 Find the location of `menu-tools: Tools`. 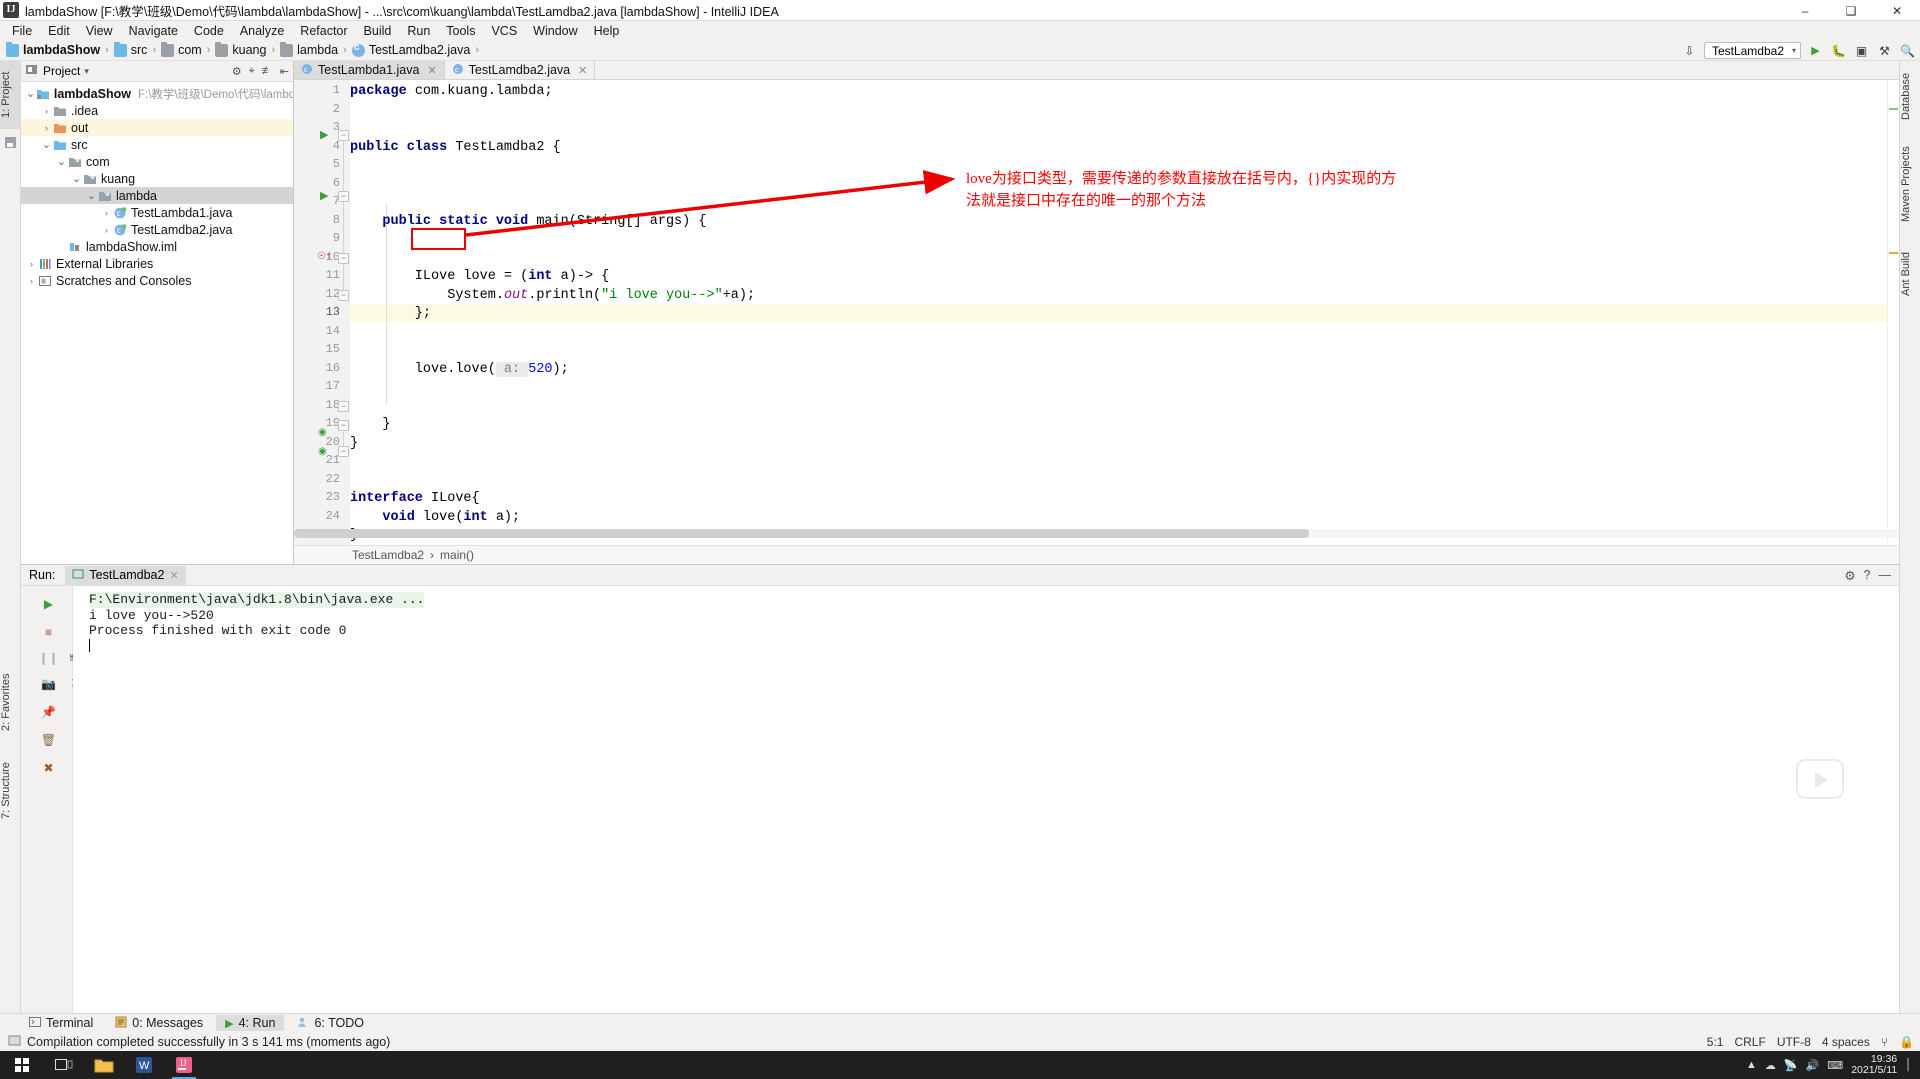

menu-tools: Tools is located at coordinates (460, 31).